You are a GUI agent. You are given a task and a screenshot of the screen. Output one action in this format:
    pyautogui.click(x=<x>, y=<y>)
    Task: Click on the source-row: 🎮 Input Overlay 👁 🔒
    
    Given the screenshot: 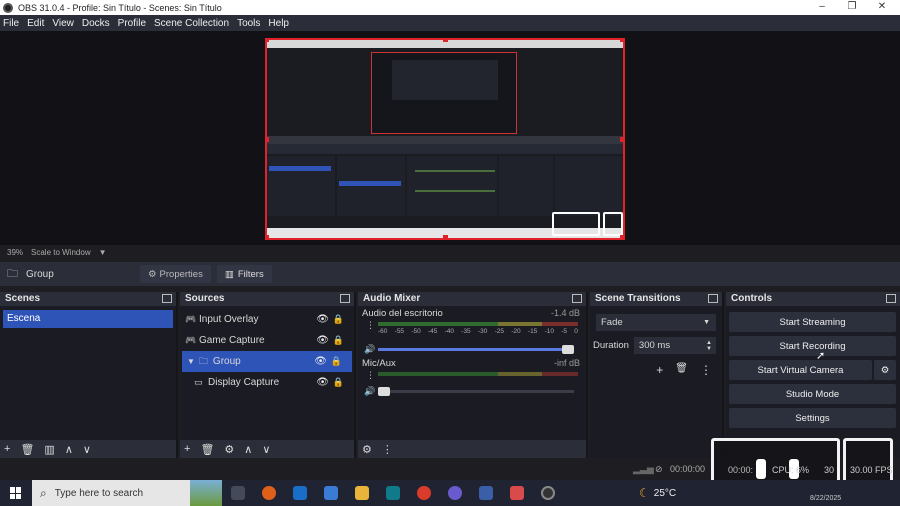 What is the action you would take?
    pyautogui.click(x=267, y=319)
    